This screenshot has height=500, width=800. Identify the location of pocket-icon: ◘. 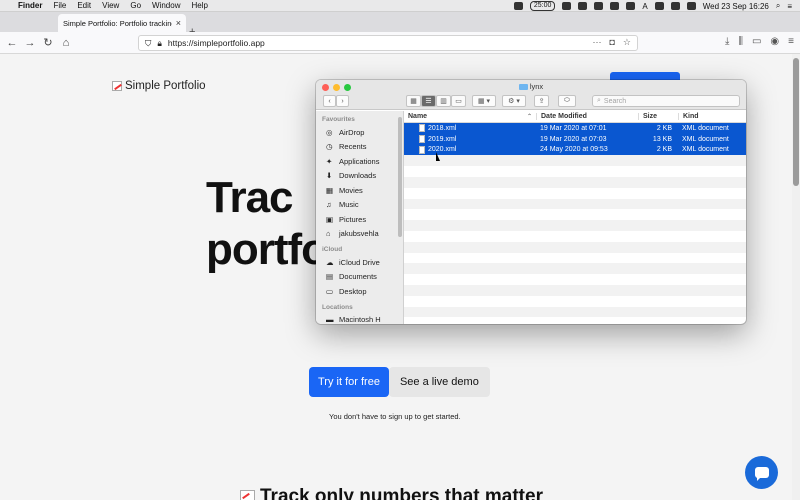
(611, 42).